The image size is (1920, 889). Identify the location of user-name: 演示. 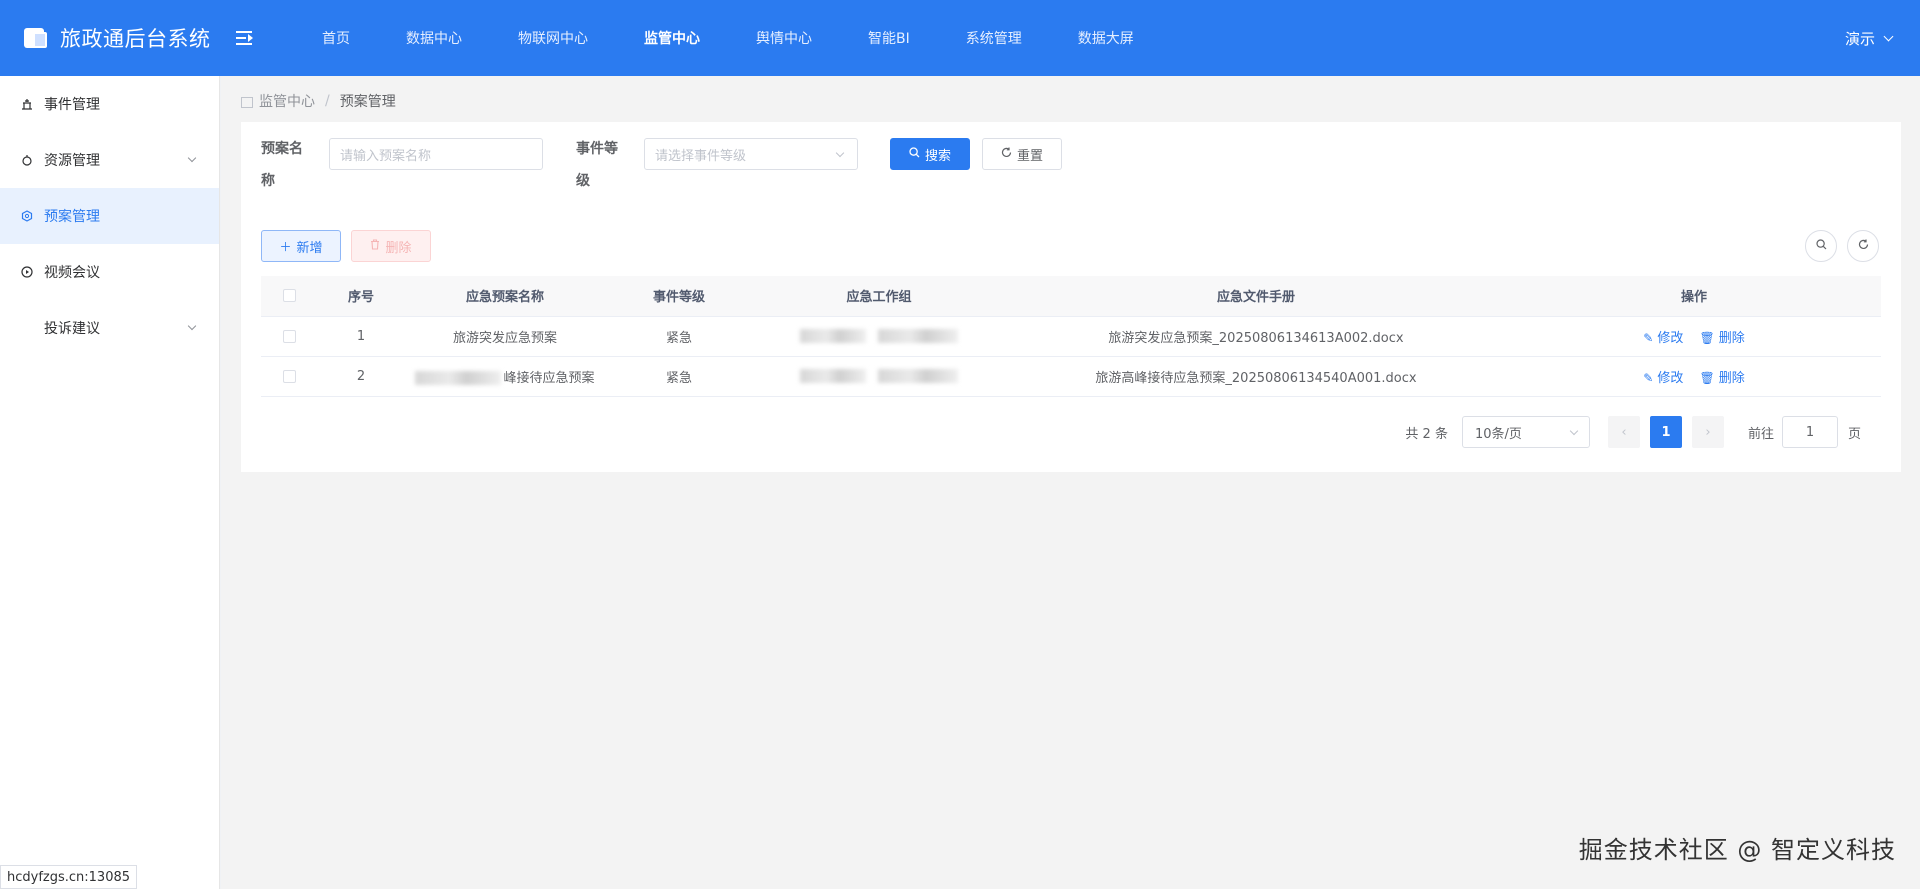
(1859, 38).